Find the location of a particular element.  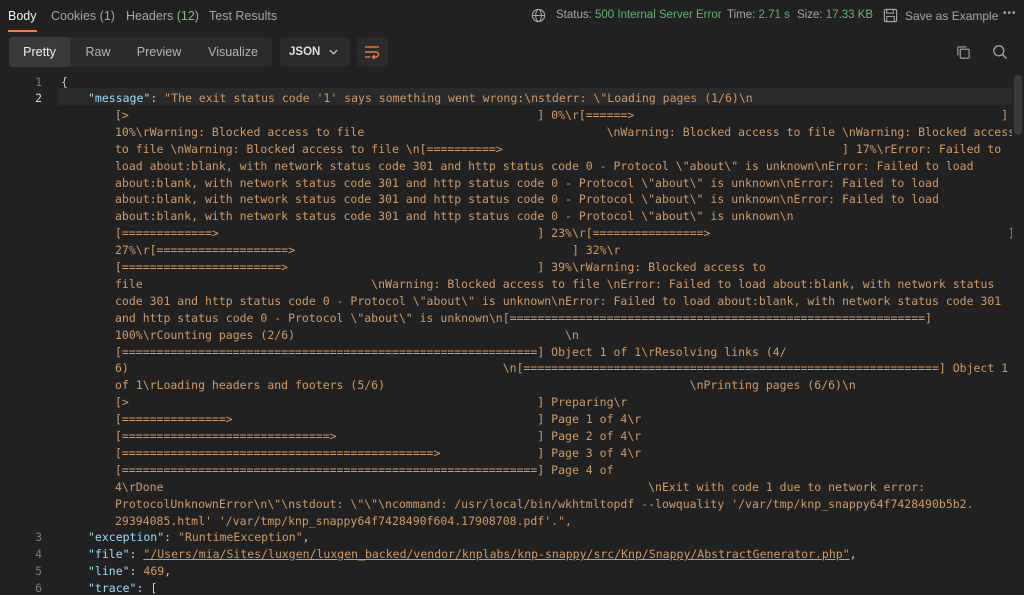

preview-button: Preview is located at coordinates (159, 52).